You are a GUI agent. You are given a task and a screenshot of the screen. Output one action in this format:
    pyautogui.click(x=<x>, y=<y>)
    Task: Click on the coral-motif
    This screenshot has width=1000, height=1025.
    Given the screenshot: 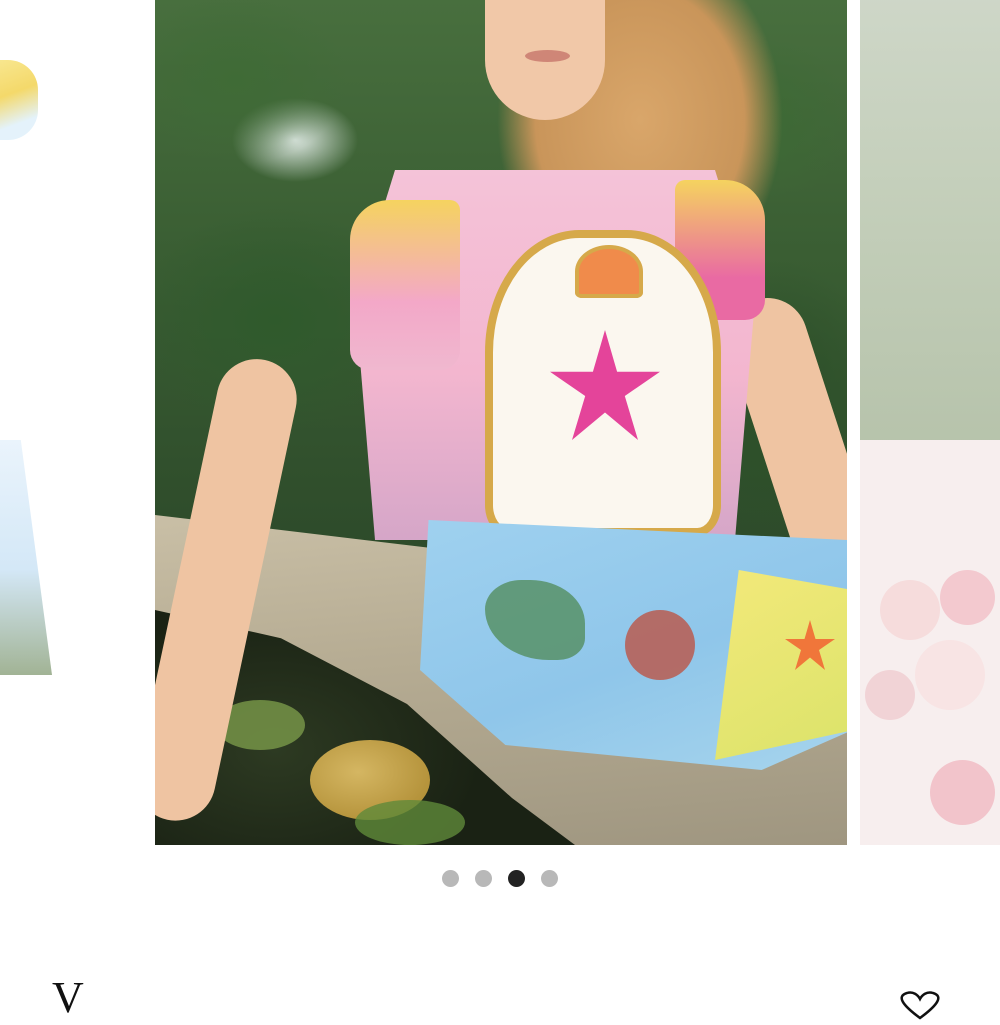 What is the action you would take?
    pyautogui.click(x=660, y=645)
    